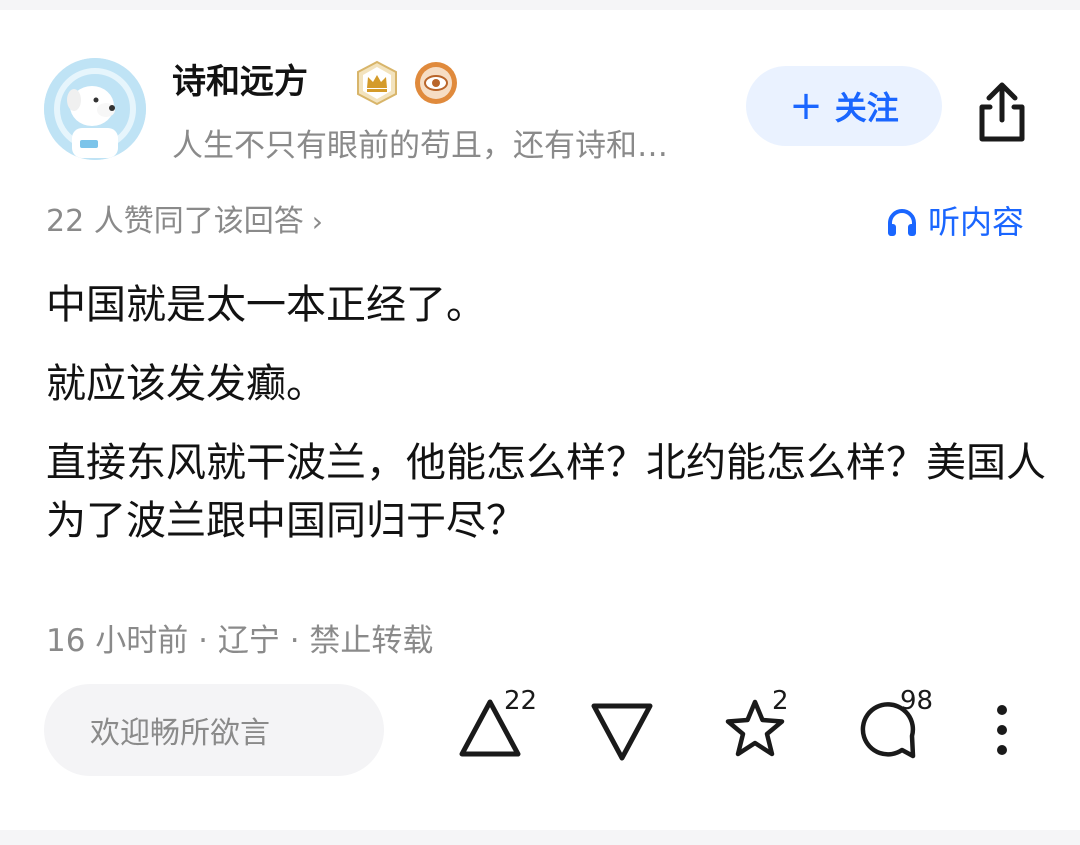 This screenshot has width=1080, height=845. I want to click on follow-label: 关注, so click(866, 108).